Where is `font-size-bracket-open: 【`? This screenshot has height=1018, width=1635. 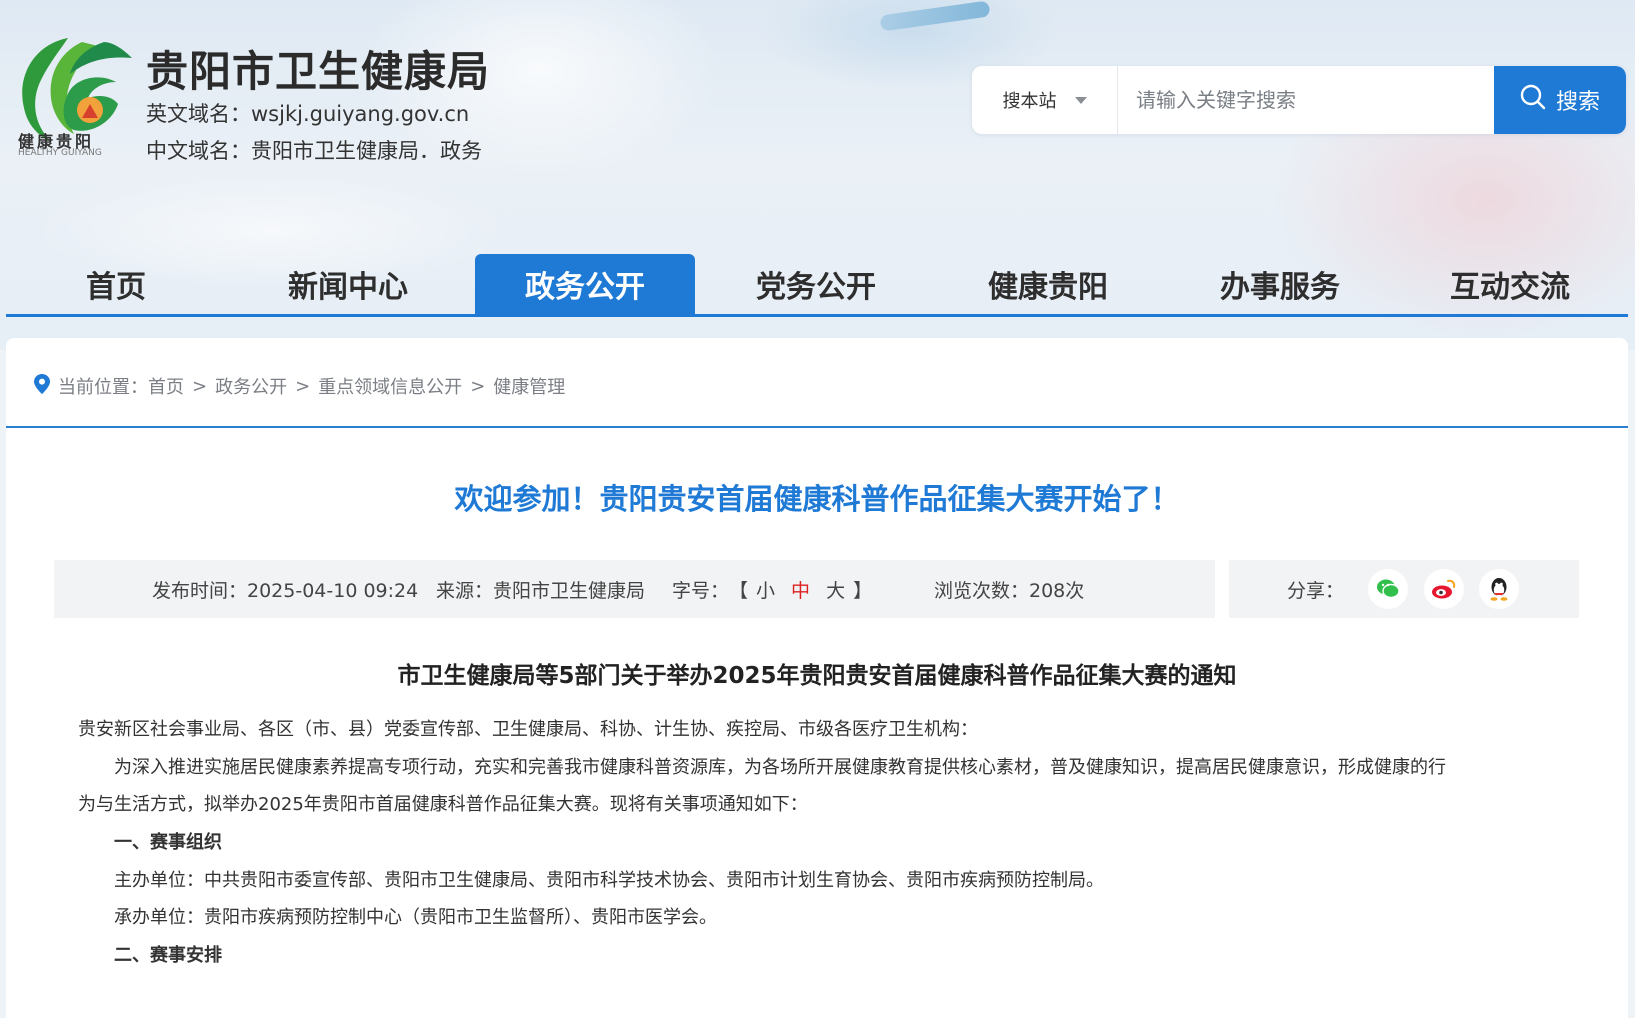
font-size-bracket-open: 【 is located at coordinates (739, 590).